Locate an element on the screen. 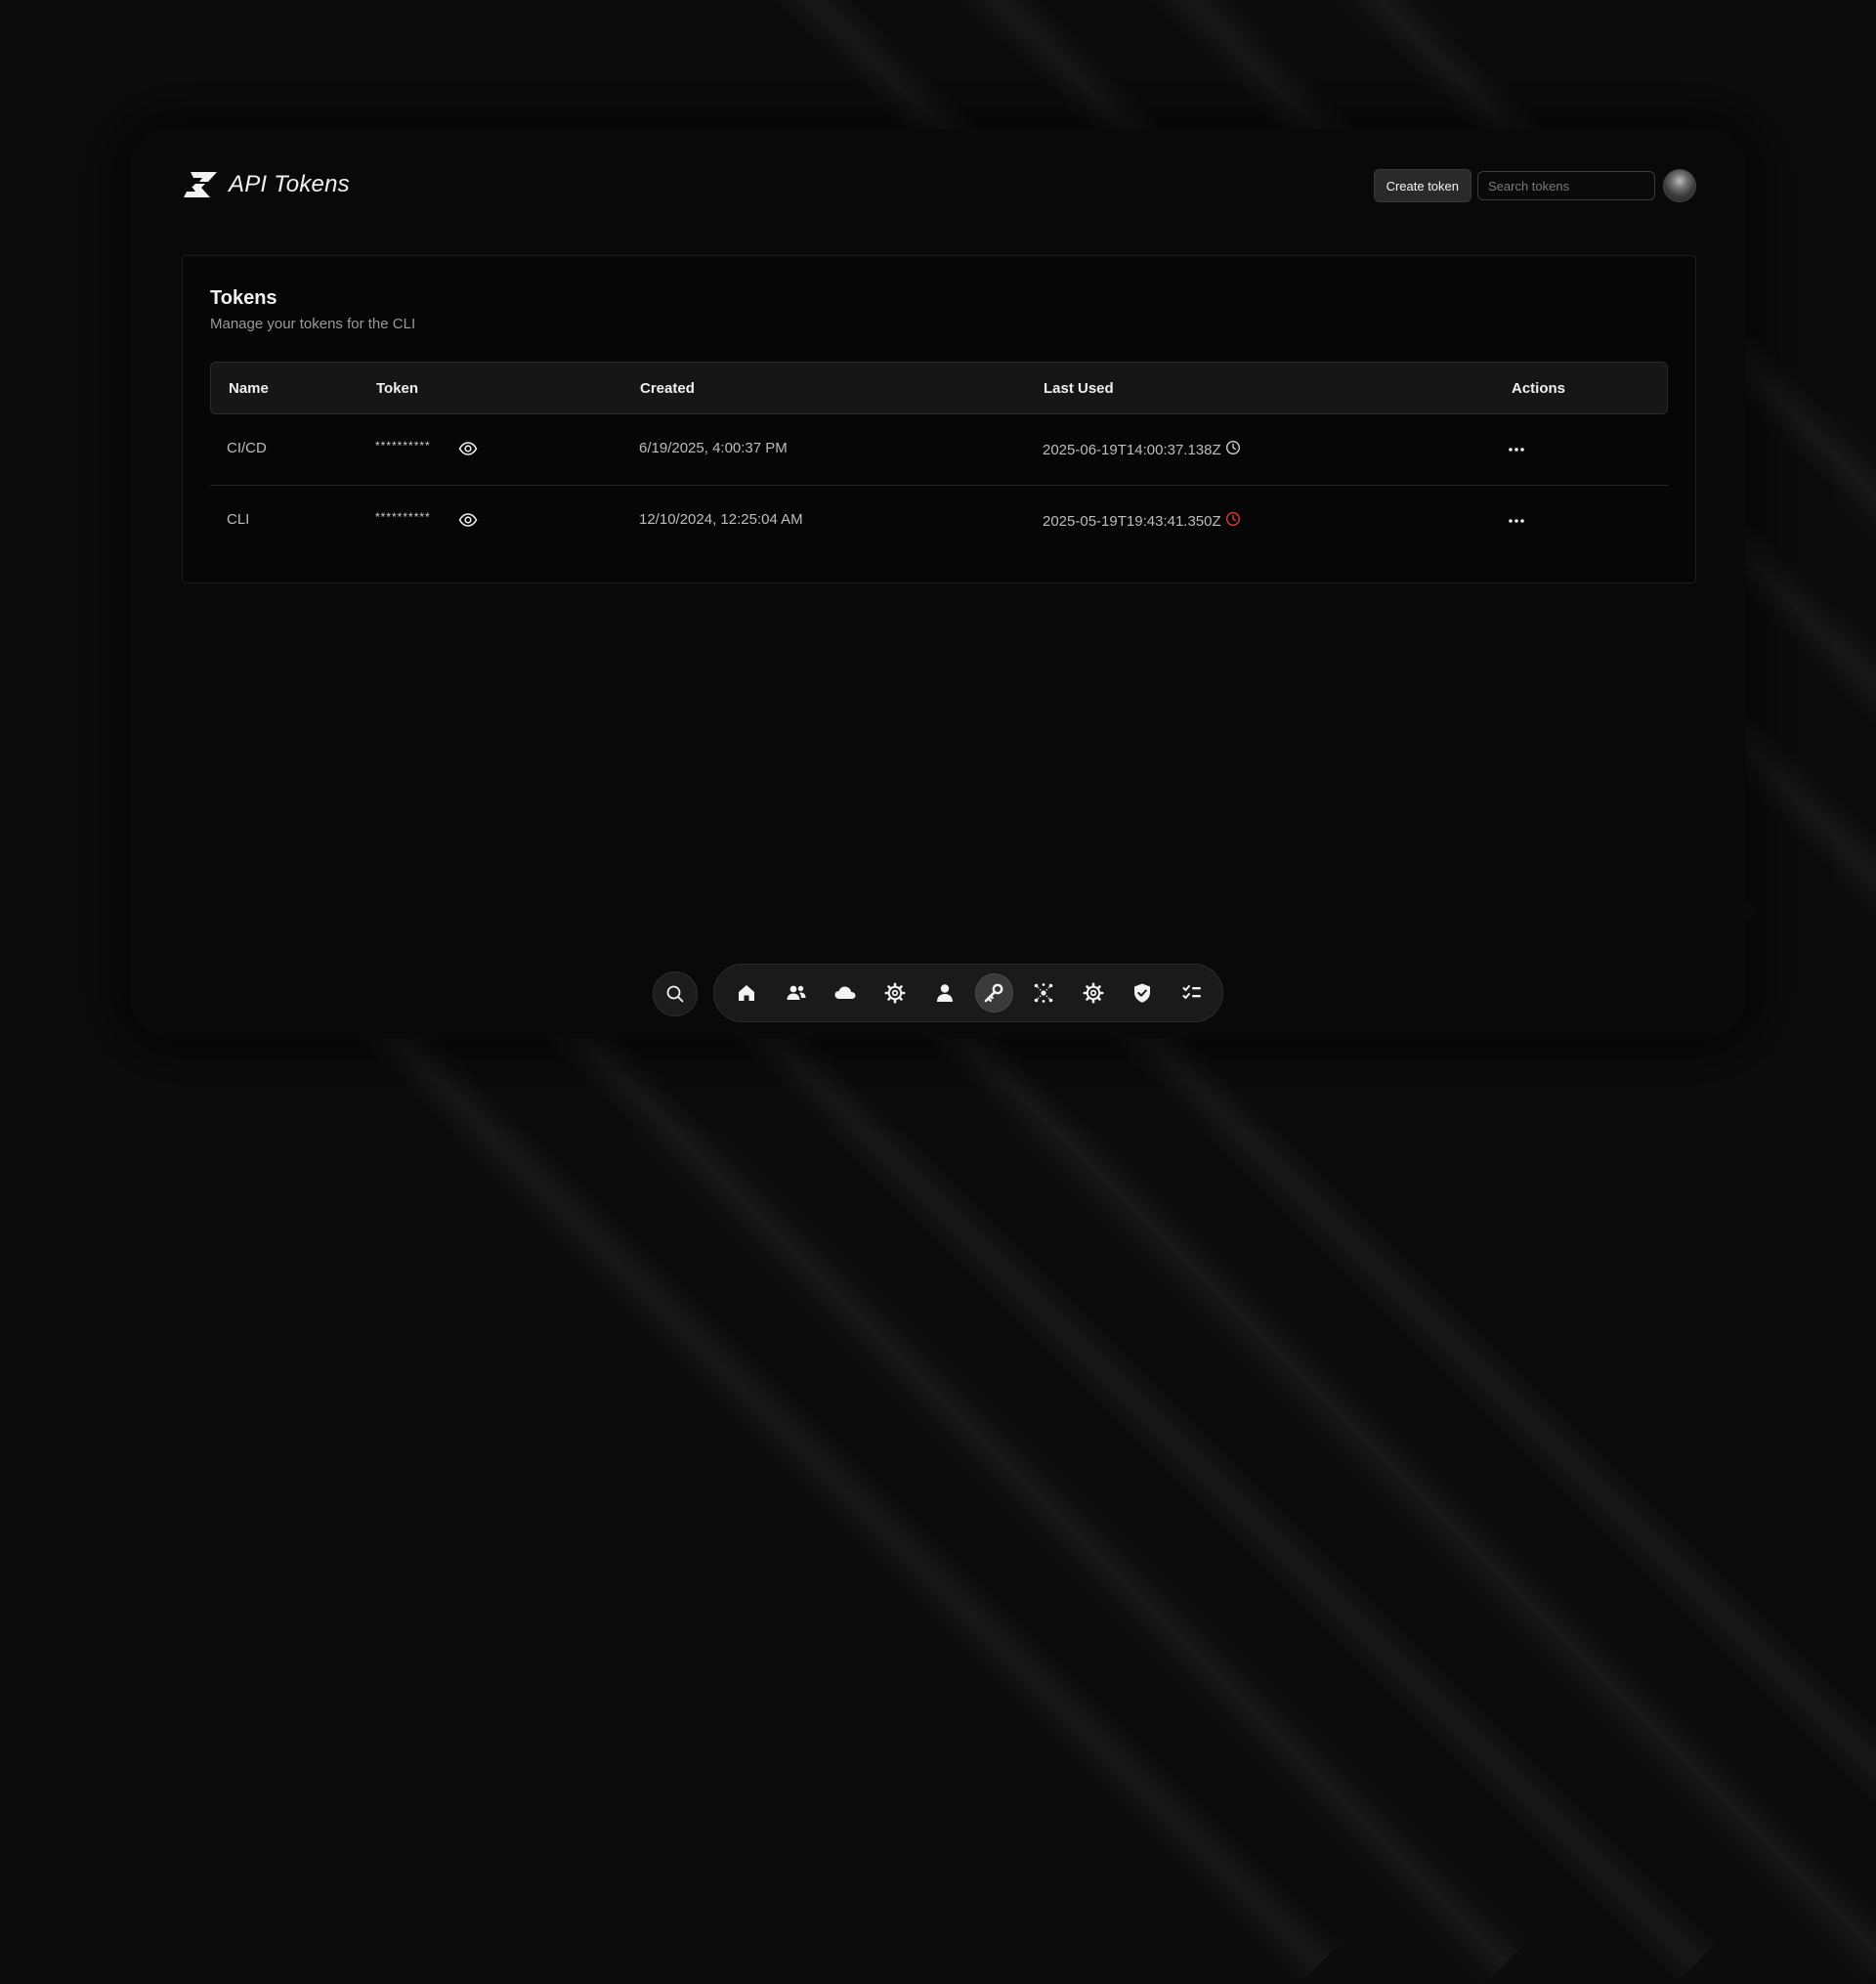 This screenshot has width=1876, height=1984. column-header-last-used: Last Used is located at coordinates (1079, 388).